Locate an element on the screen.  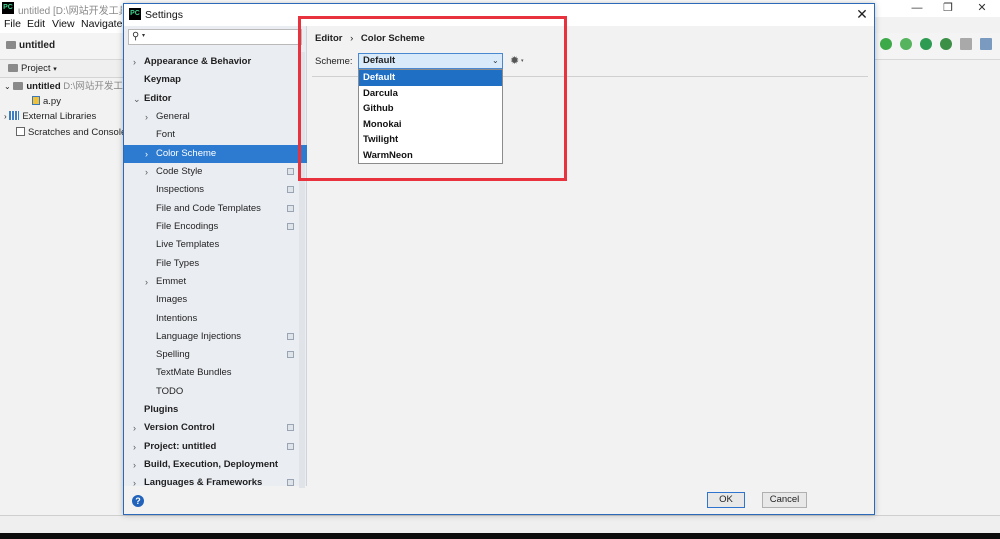
tree-item-emmet: › Emmet is located at coordinates (215, 282).